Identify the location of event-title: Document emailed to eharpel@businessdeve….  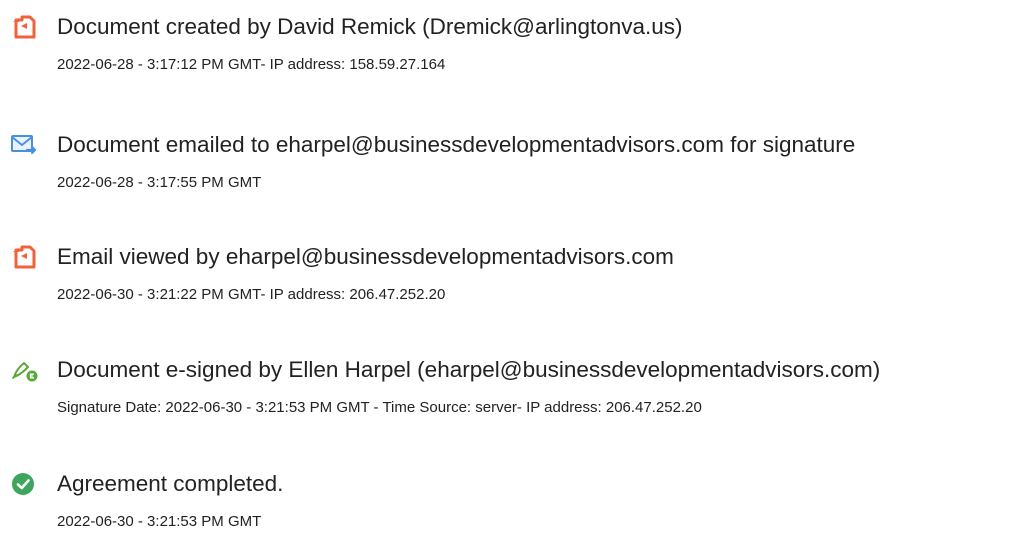
(456, 144).